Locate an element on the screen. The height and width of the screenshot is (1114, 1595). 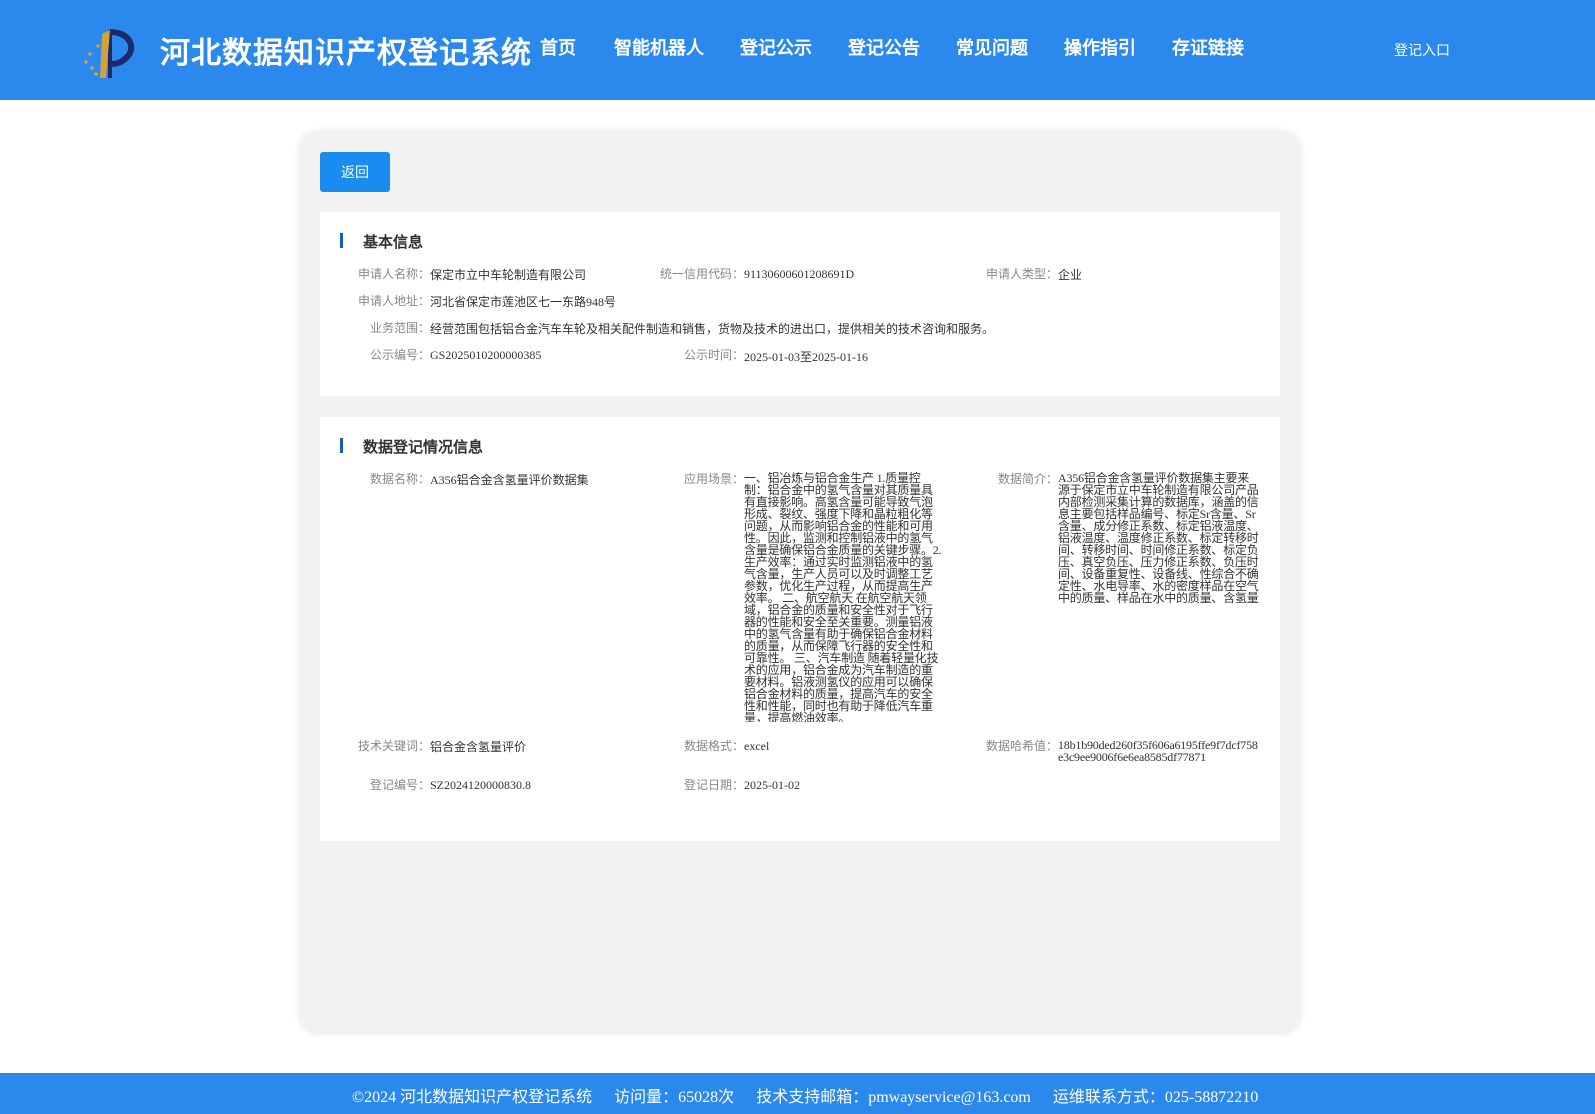
nav-announcement: 登记公告 is located at coordinates (884, 47).